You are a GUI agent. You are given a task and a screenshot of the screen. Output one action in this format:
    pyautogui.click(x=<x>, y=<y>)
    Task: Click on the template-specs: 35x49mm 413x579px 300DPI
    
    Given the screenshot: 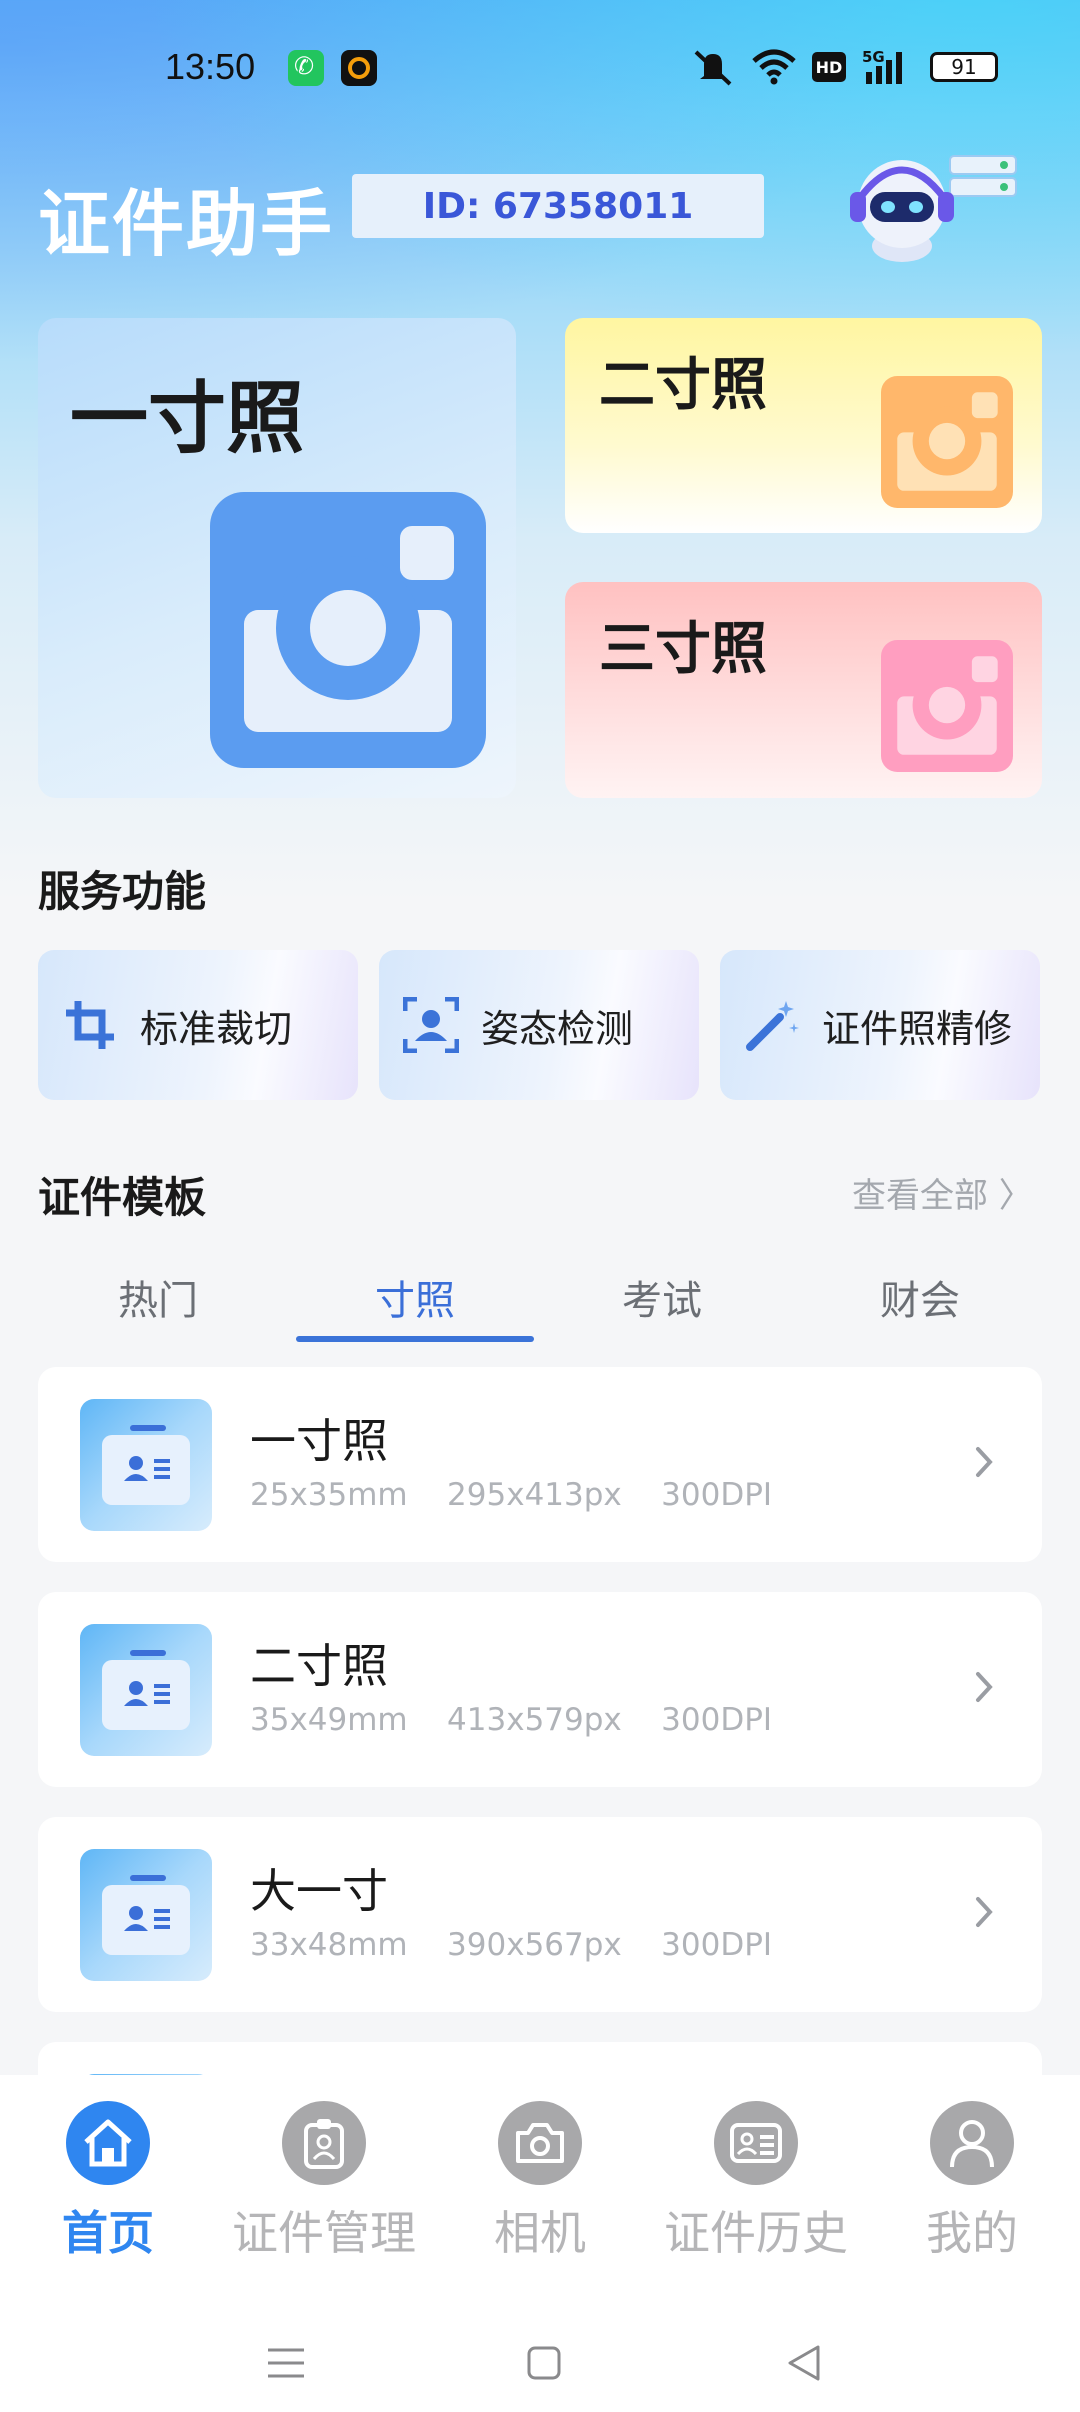 What is the action you would take?
    pyautogui.click(x=511, y=1720)
    